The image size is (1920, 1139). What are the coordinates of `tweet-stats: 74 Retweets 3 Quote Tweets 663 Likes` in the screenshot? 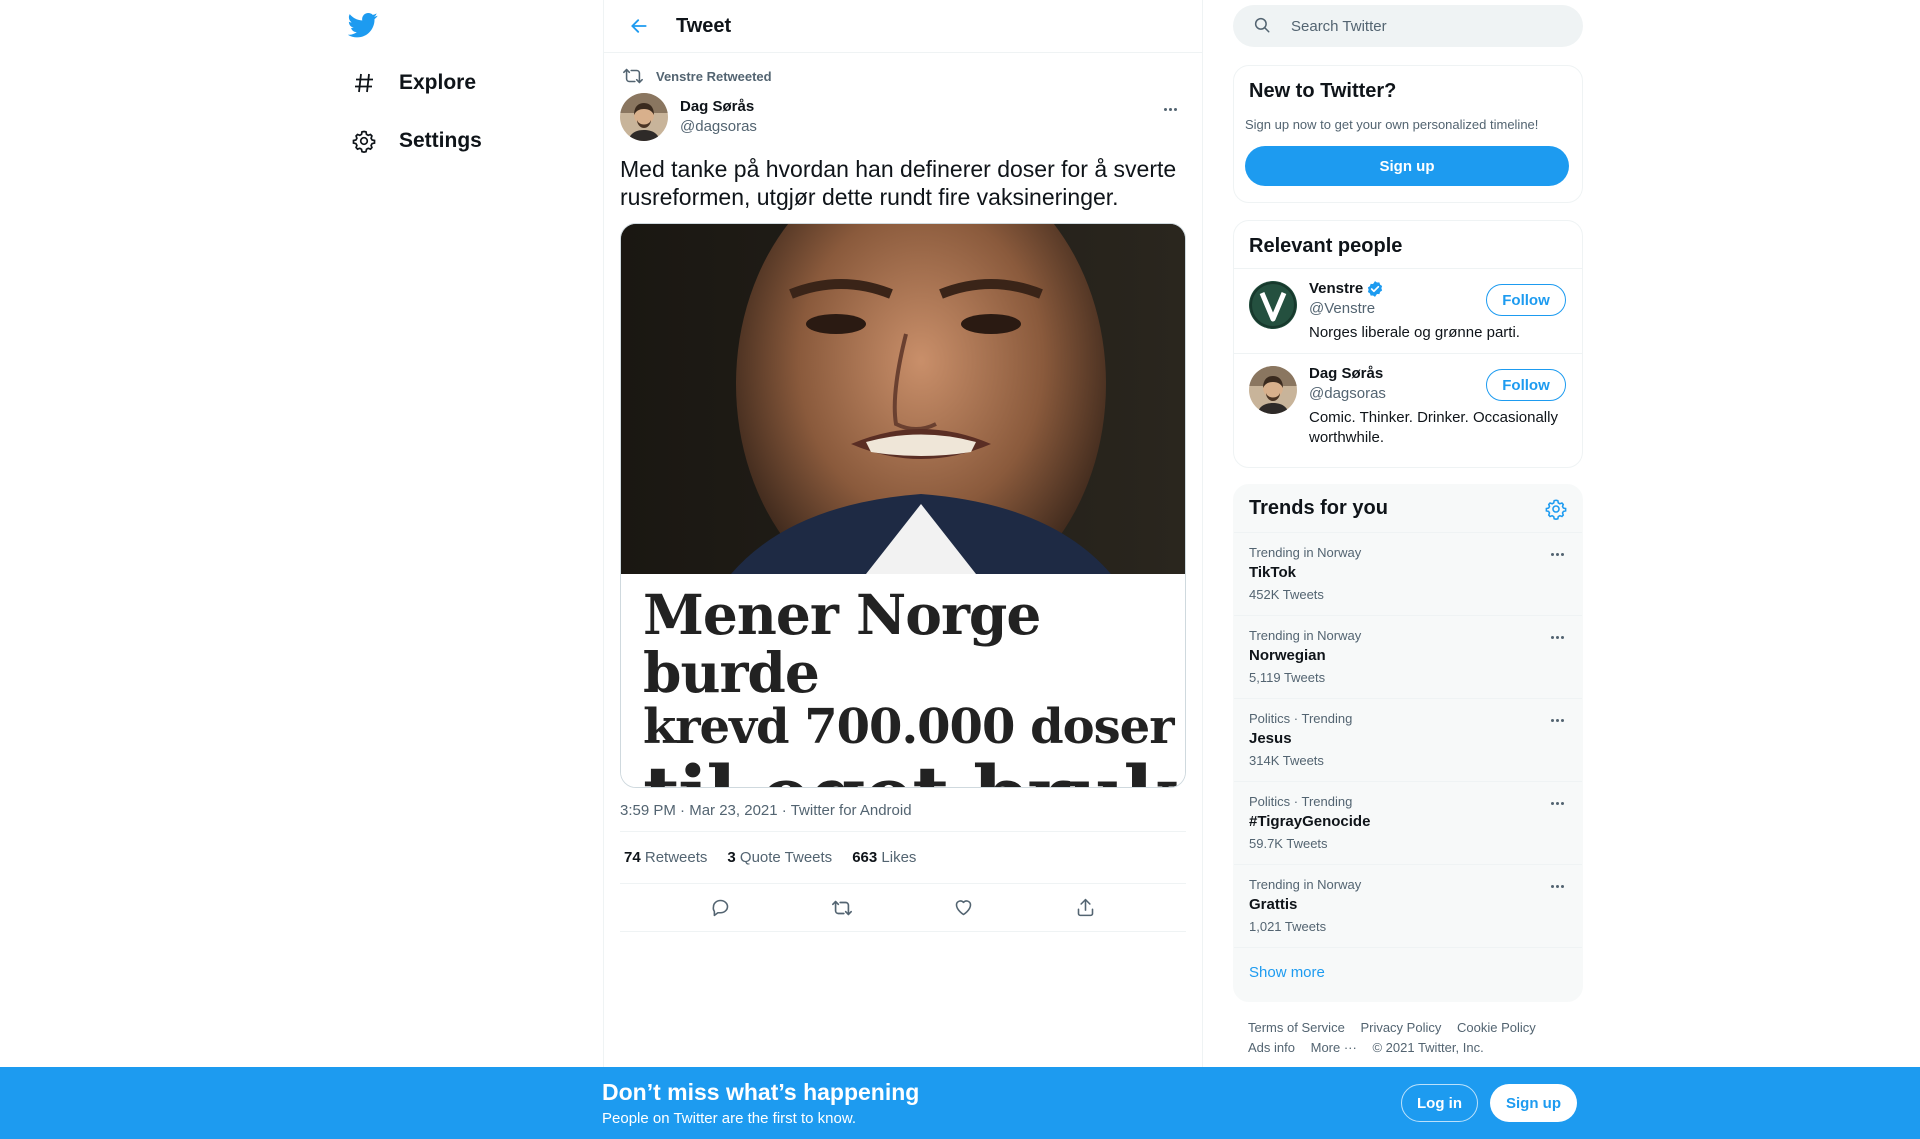 It's located at (903, 858).